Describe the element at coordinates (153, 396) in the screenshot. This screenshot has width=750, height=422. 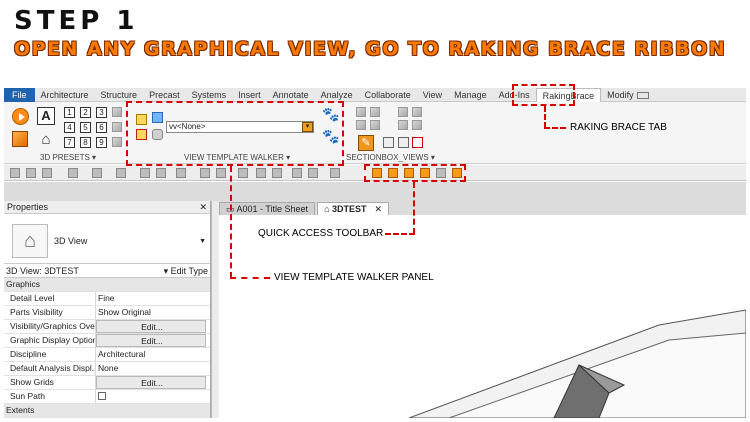
I see `prop-value` at that location.